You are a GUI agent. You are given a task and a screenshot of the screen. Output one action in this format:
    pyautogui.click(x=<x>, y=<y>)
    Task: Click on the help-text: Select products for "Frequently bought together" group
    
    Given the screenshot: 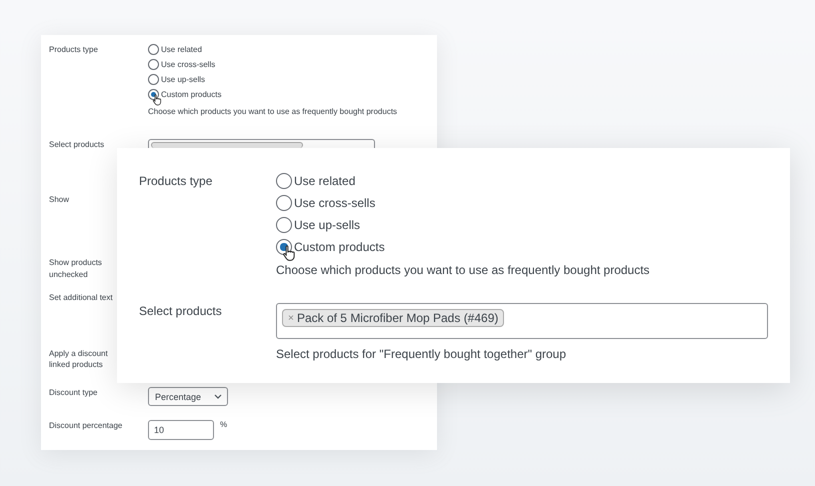 What is the action you would take?
    pyautogui.click(x=422, y=354)
    